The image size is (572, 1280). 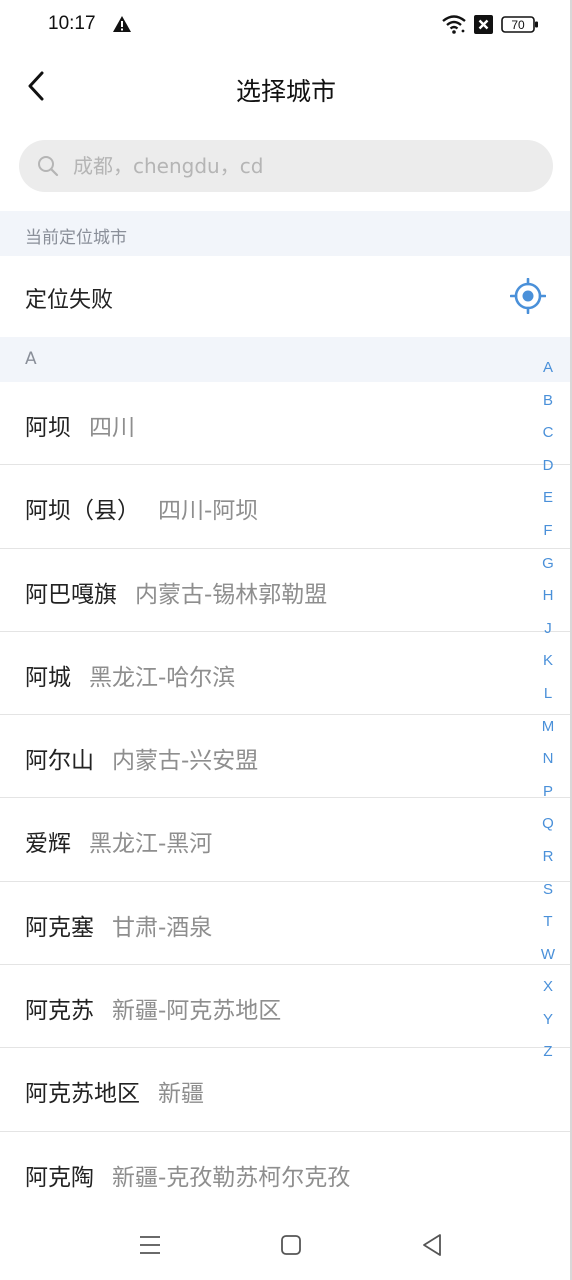 What do you see at coordinates (76, 238) in the screenshot?
I see `current-location-label: 当前定位城市` at bounding box center [76, 238].